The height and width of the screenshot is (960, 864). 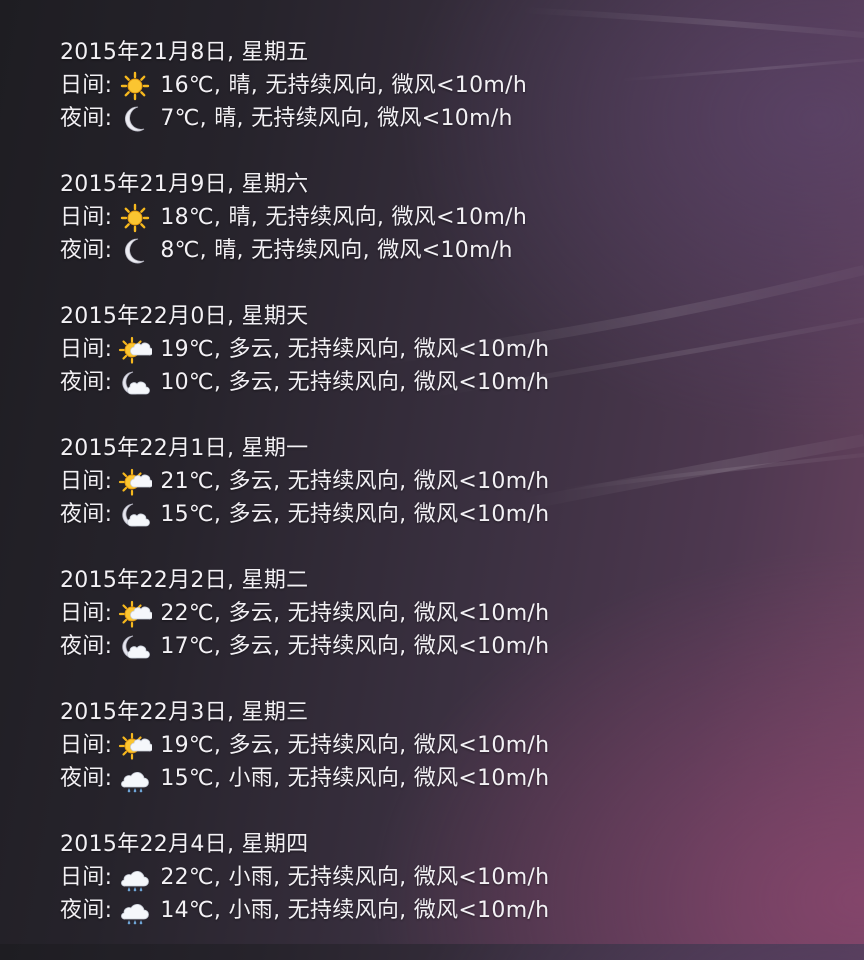 What do you see at coordinates (184, 844) in the screenshot?
I see `forecast-date-text: 2015年22月4日, 星期四` at bounding box center [184, 844].